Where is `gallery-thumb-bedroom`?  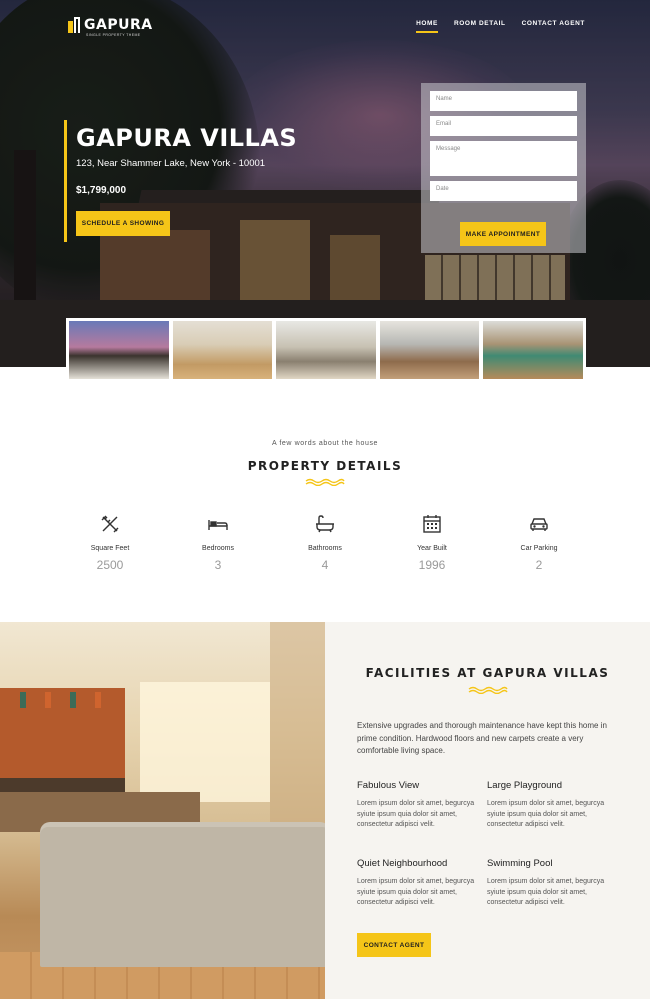 gallery-thumb-bedroom is located at coordinates (429, 350).